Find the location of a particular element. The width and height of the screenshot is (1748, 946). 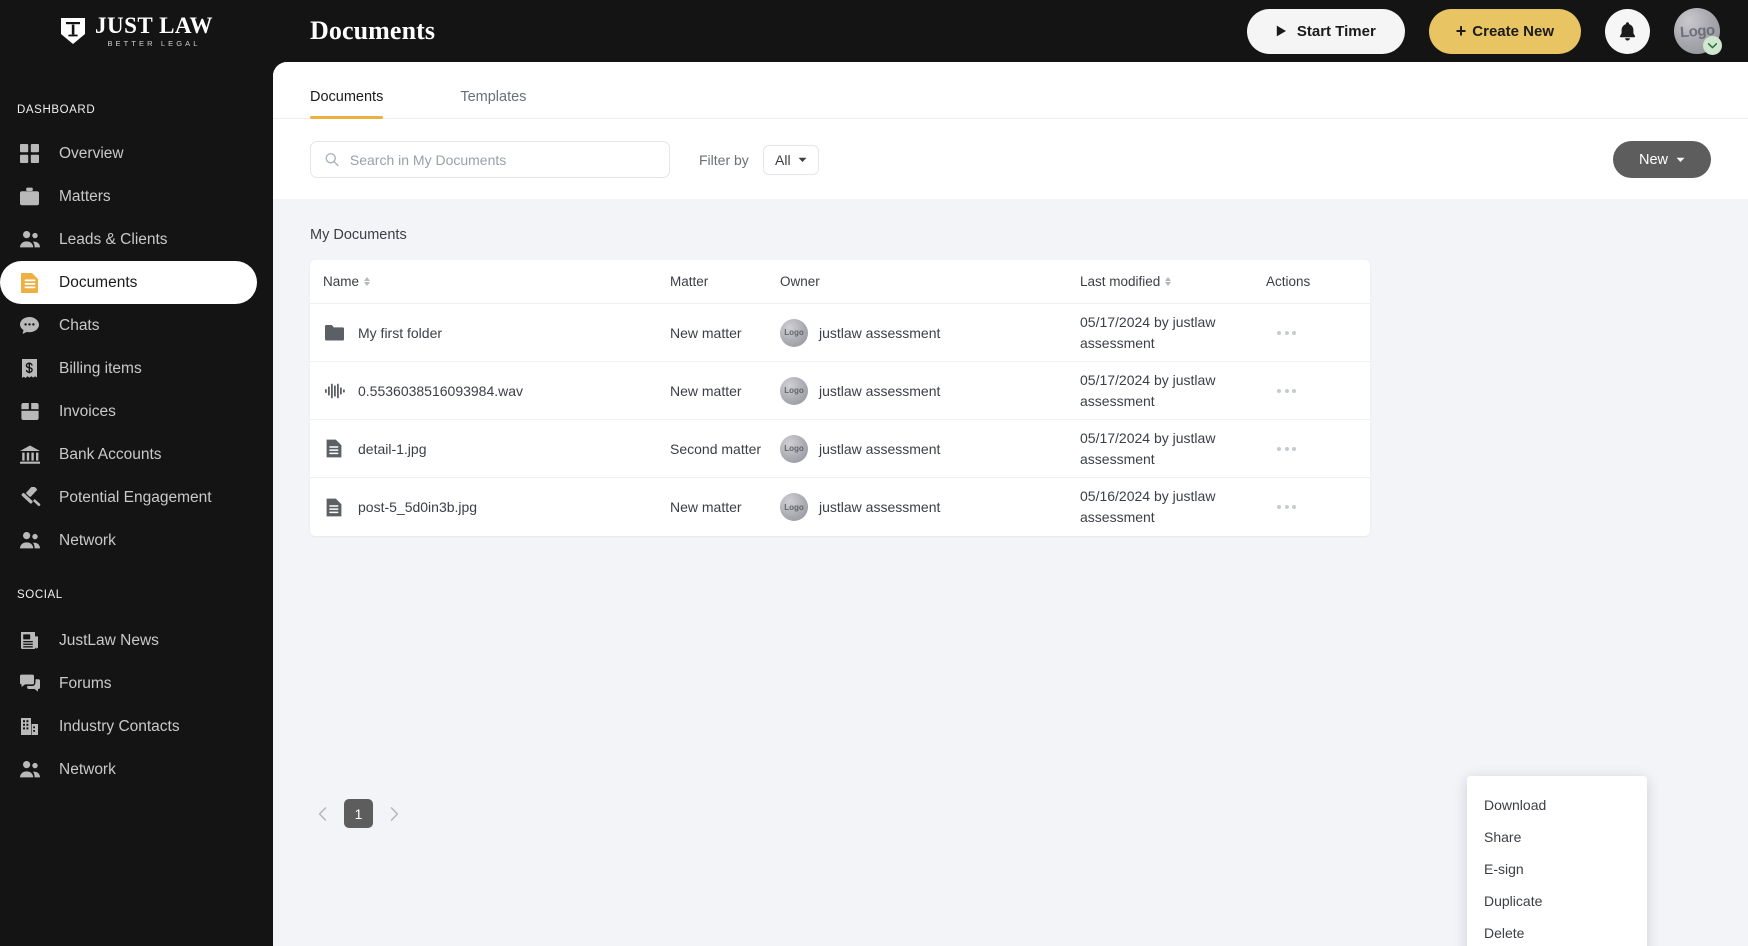

sidebar-item-network-social: Network is located at coordinates (128, 769).